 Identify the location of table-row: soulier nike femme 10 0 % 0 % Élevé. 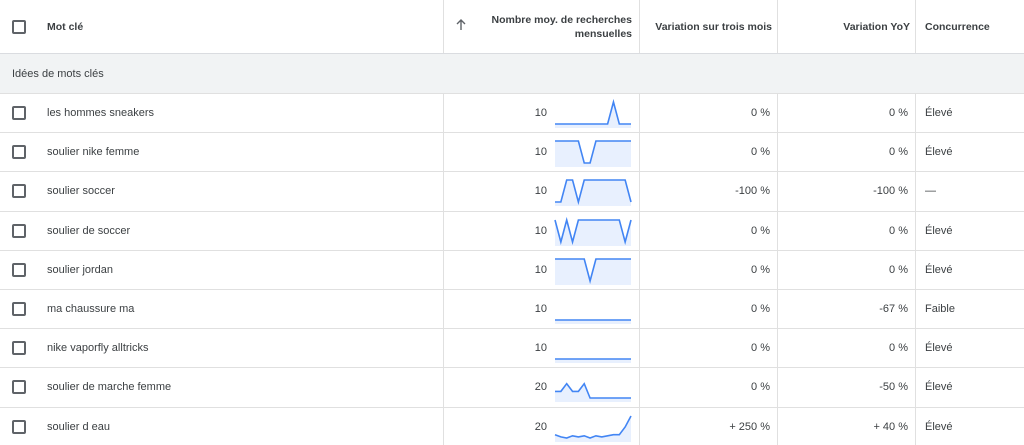
(512, 153).